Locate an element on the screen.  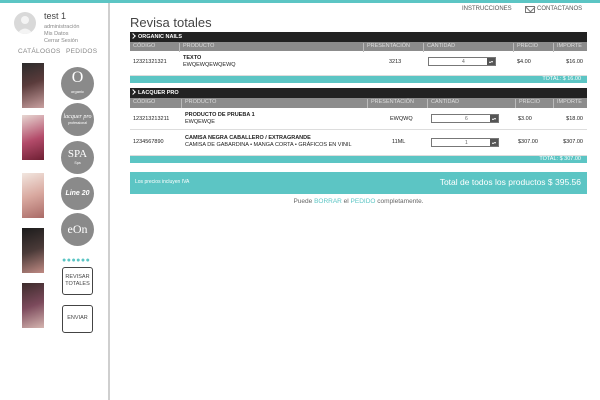
quantity-value: 1 is located at coordinates (466, 143).